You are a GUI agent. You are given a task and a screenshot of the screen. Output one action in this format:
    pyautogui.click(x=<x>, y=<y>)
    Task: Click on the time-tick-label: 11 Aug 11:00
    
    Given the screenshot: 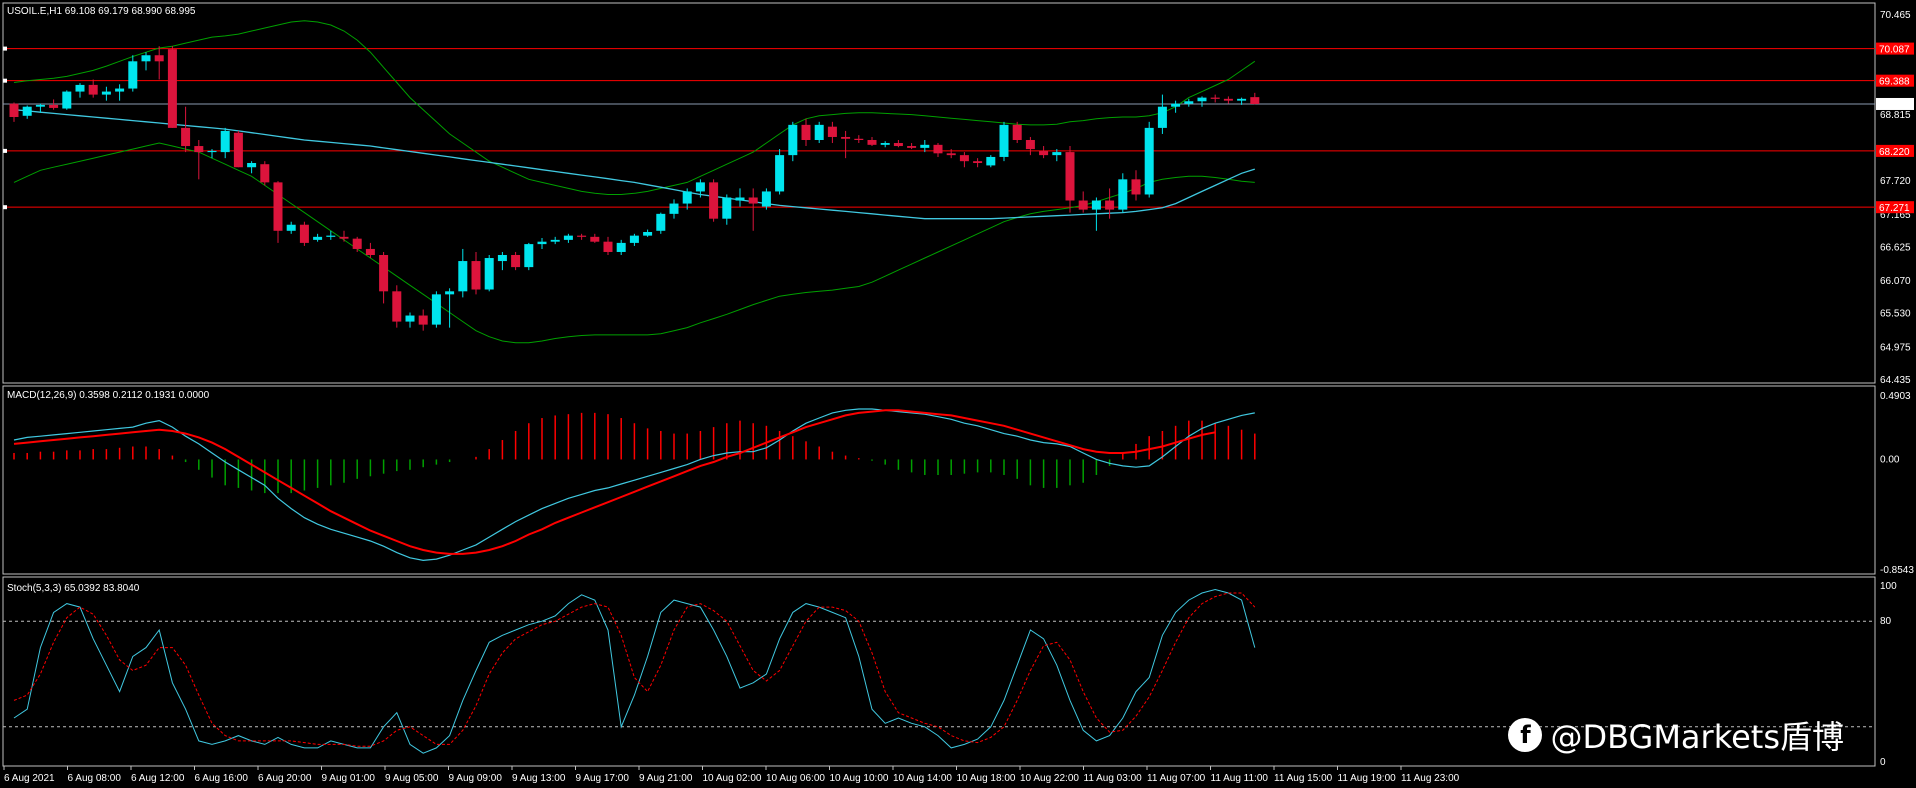 What is the action you would take?
    pyautogui.click(x=1240, y=778)
    